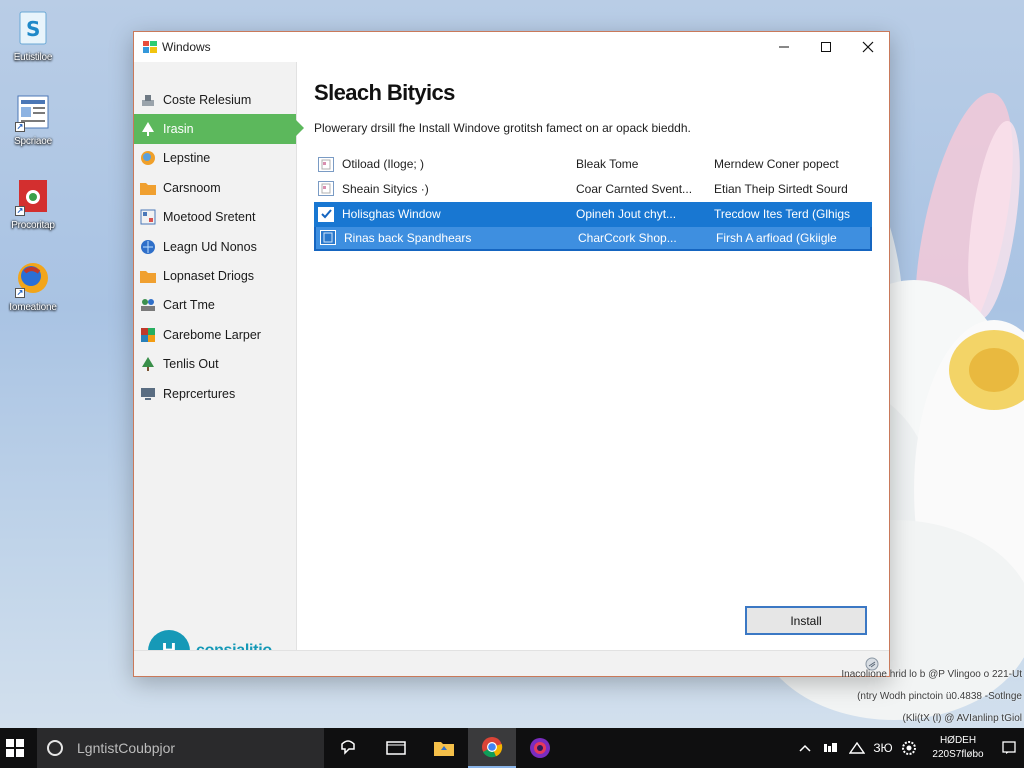 This screenshot has height=768, width=1024. I want to click on cortana-icon, so click(55, 748).